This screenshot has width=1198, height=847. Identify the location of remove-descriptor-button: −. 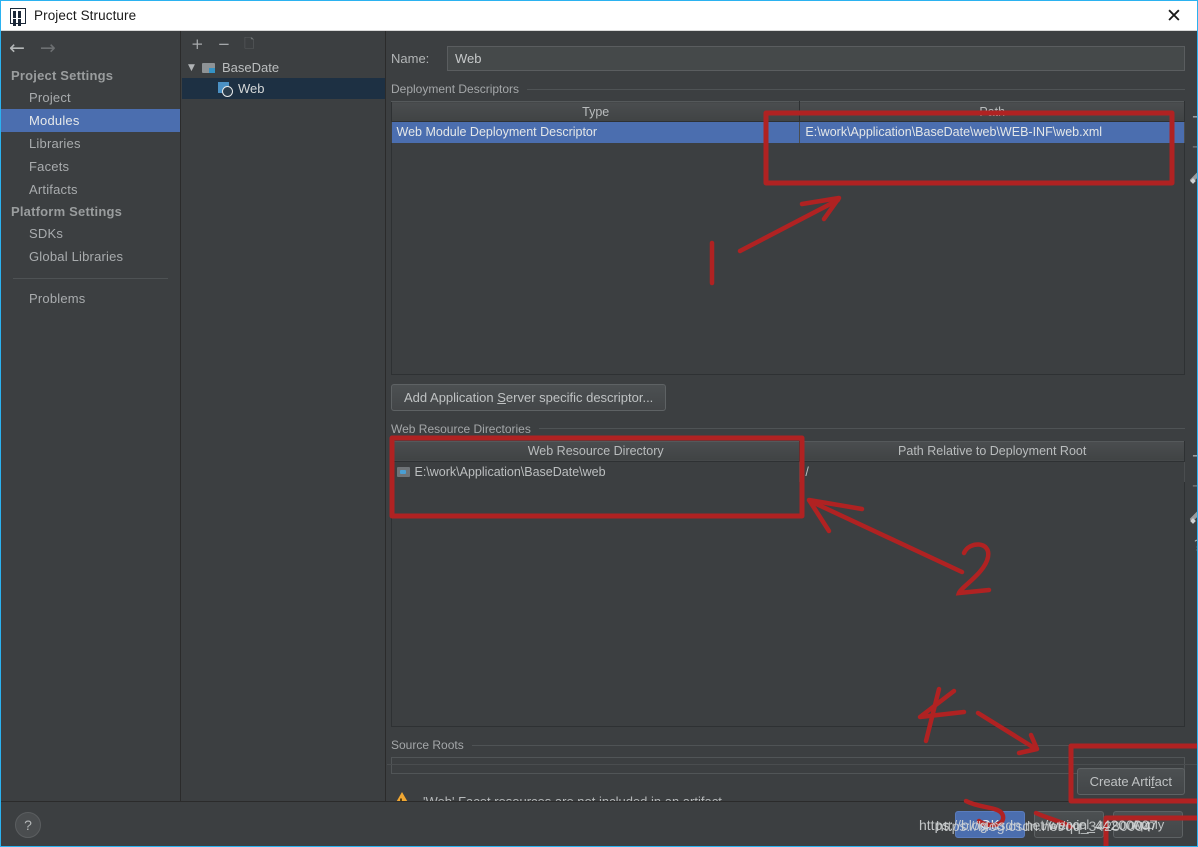
(1191, 146).